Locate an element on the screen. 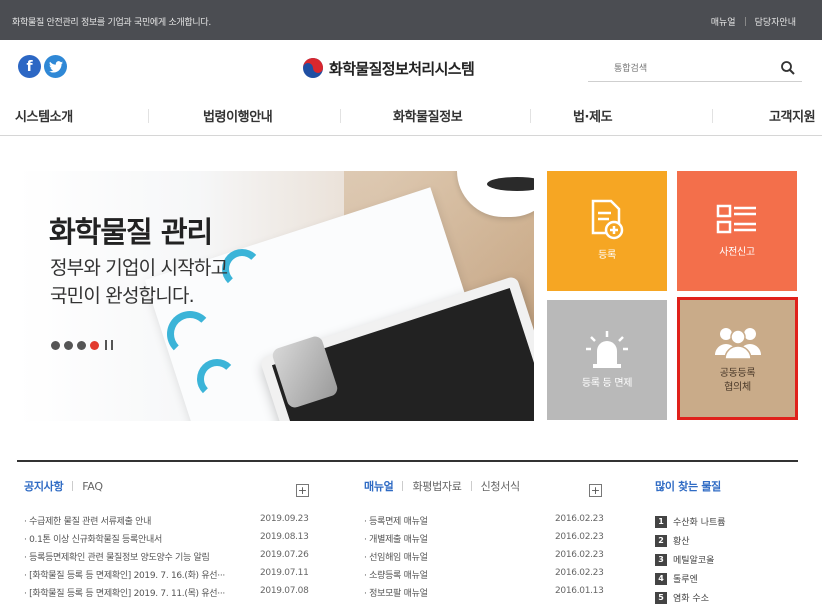 The image size is (822, 608). popular-substances: 많이 찾는 물질 is located at coordinates (688, 486).